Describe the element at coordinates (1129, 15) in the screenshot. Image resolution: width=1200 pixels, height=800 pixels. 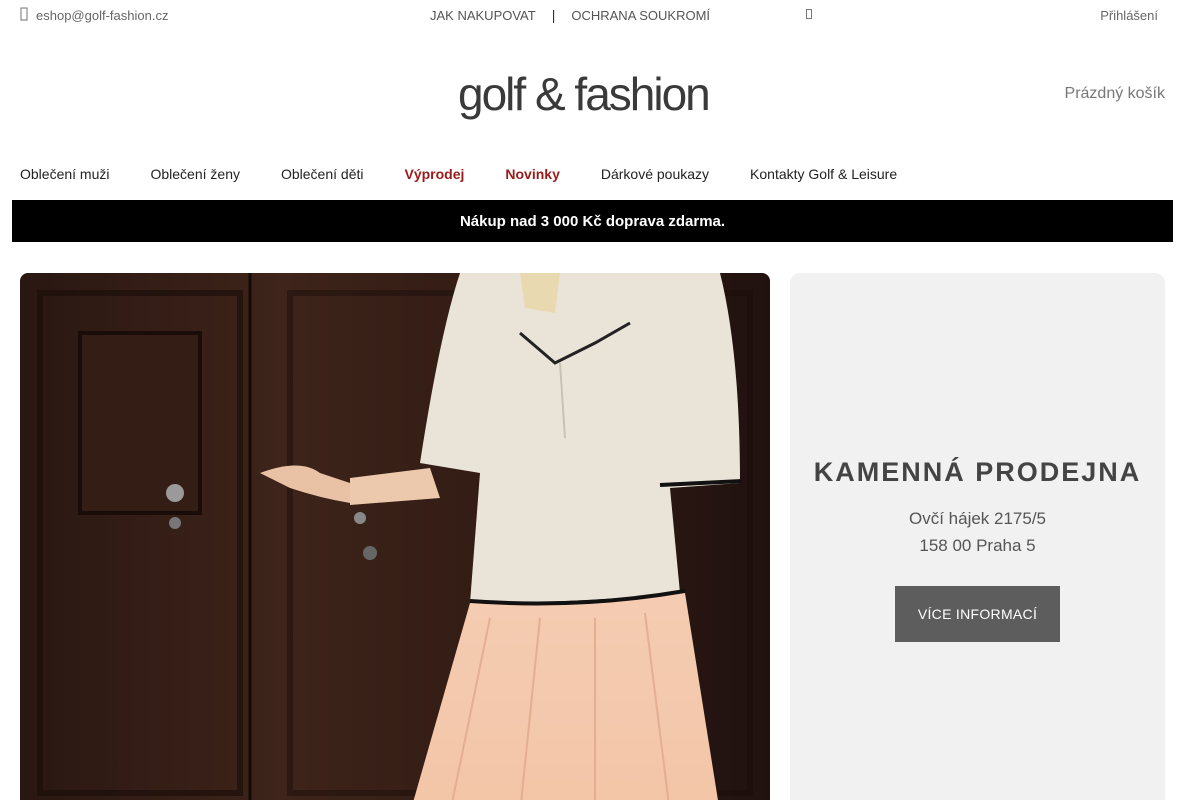
I see `login-link: Přihlášení` at that location.